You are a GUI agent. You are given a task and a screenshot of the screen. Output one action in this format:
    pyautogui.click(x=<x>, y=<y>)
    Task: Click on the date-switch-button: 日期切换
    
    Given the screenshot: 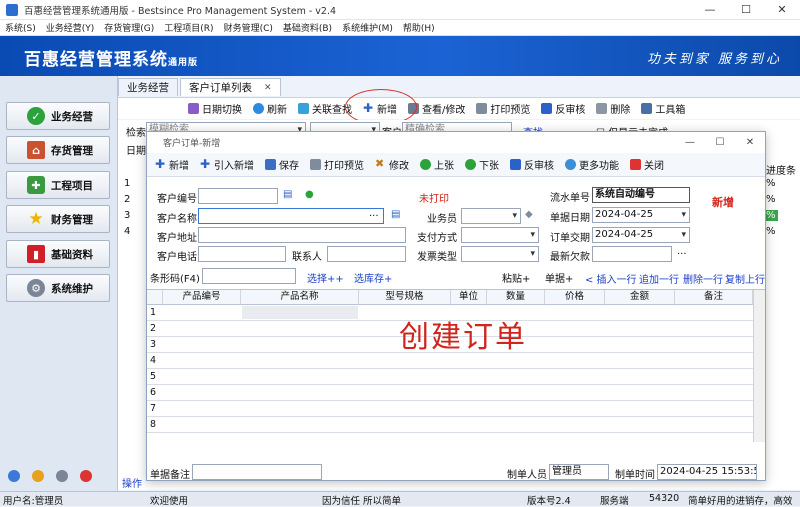 What is the action you would take?
    pyautogui.click(x=215, y=108)
    